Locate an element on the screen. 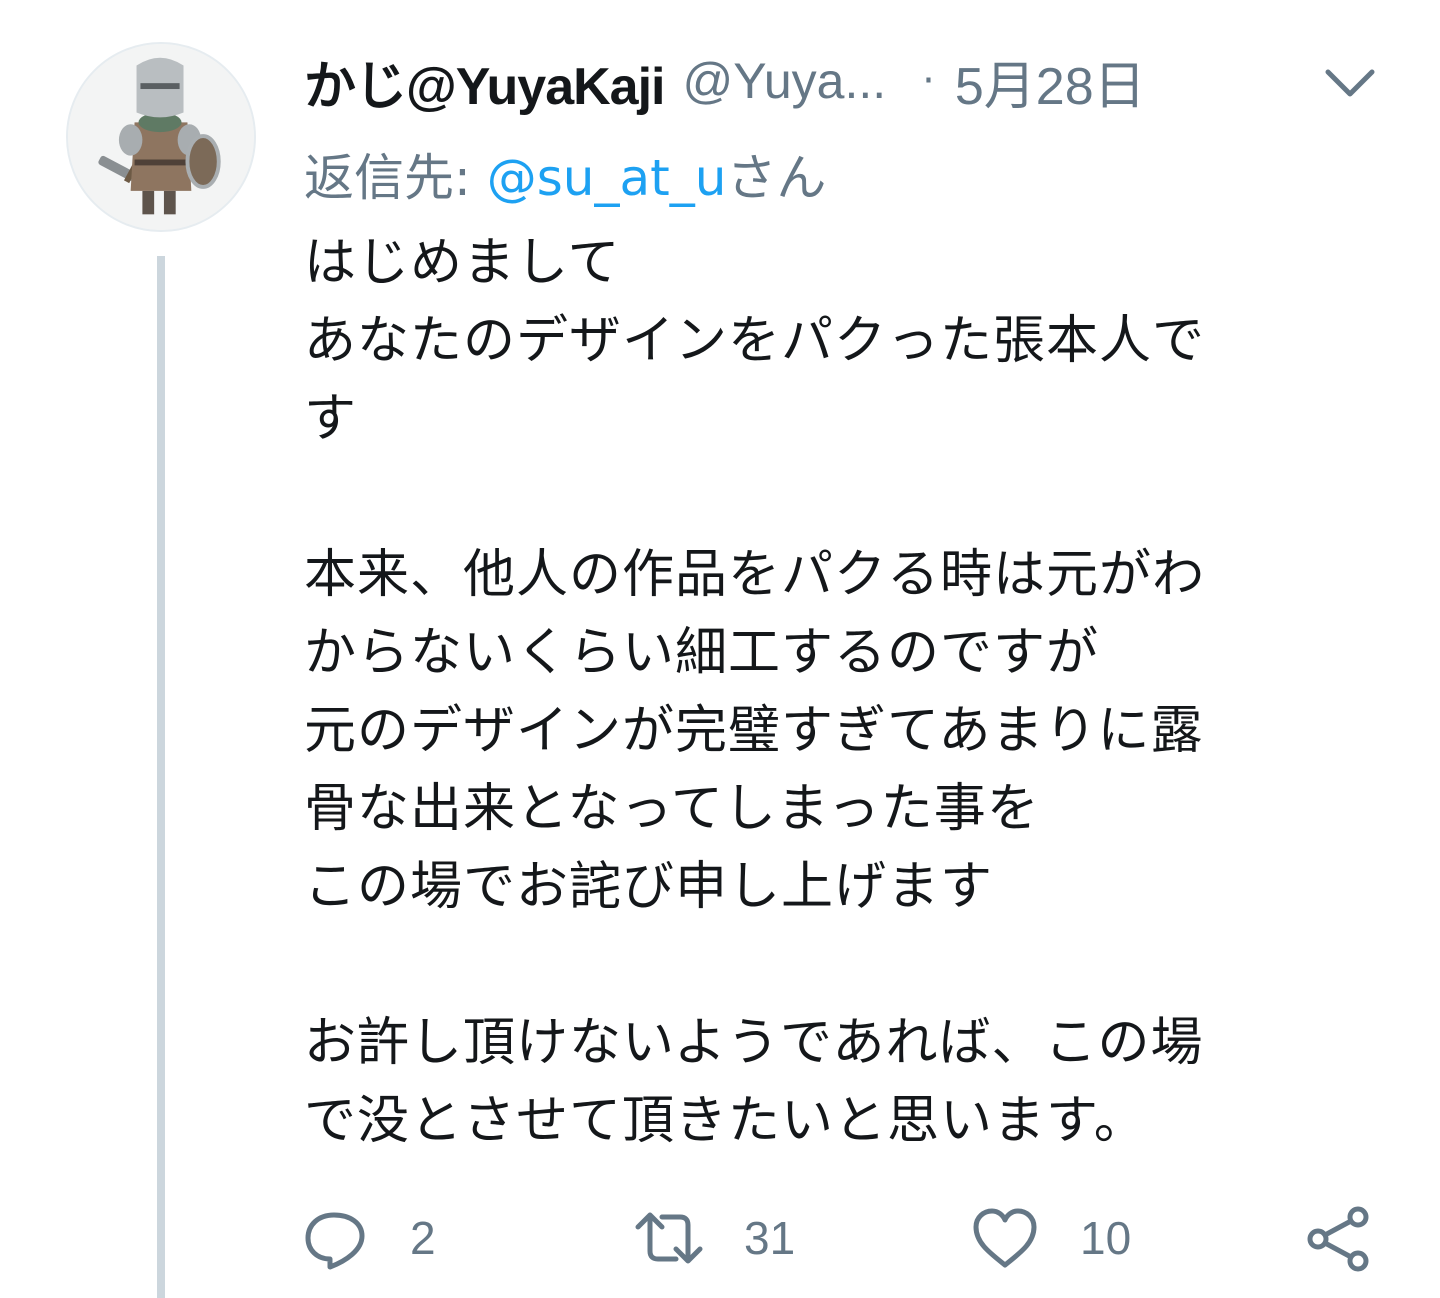 This screenshot has width=1440, height=1298. tweet-date: 5月28日 is located at coordinates (1050, 81).